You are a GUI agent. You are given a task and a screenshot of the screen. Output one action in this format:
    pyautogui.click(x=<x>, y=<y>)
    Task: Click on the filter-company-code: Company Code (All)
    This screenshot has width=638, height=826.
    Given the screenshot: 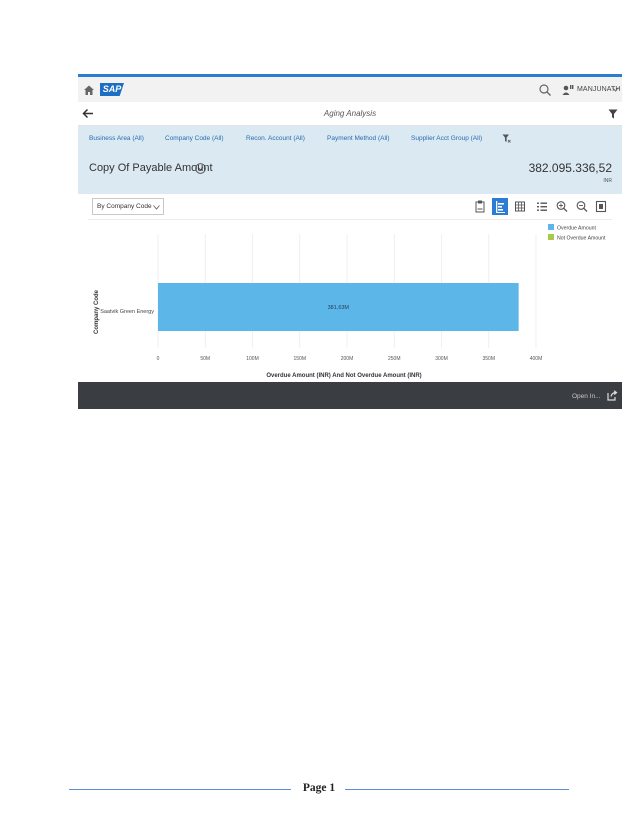 What is the action you would take?
    pyautogui.click(x=194, y=138)
    